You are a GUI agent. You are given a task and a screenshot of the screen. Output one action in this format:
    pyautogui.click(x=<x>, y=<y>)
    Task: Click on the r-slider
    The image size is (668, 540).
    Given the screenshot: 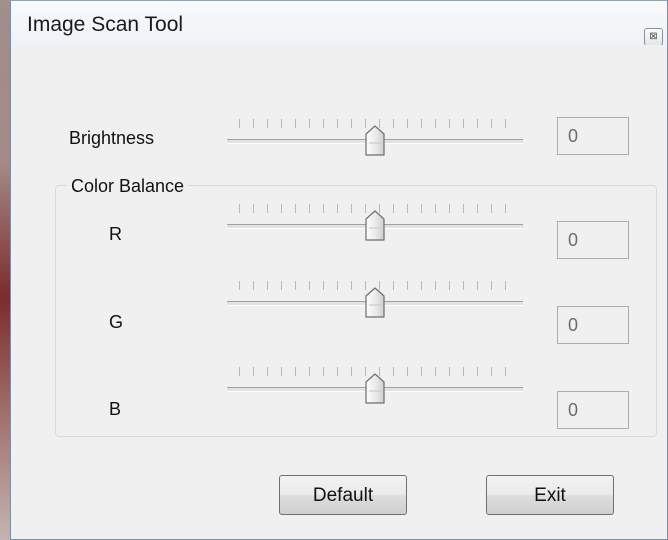 What is the action you would take?
    pyautogui.click(x=375, y=229)
    